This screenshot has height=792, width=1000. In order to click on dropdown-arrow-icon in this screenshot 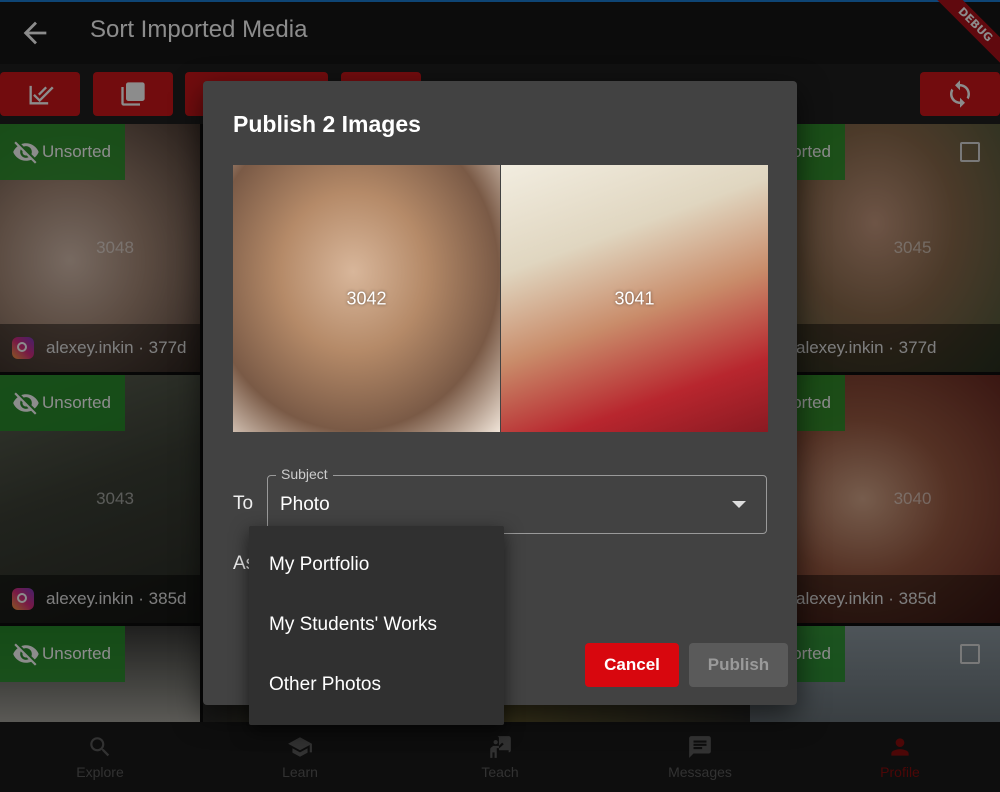, I will do `click(739, 504)`.